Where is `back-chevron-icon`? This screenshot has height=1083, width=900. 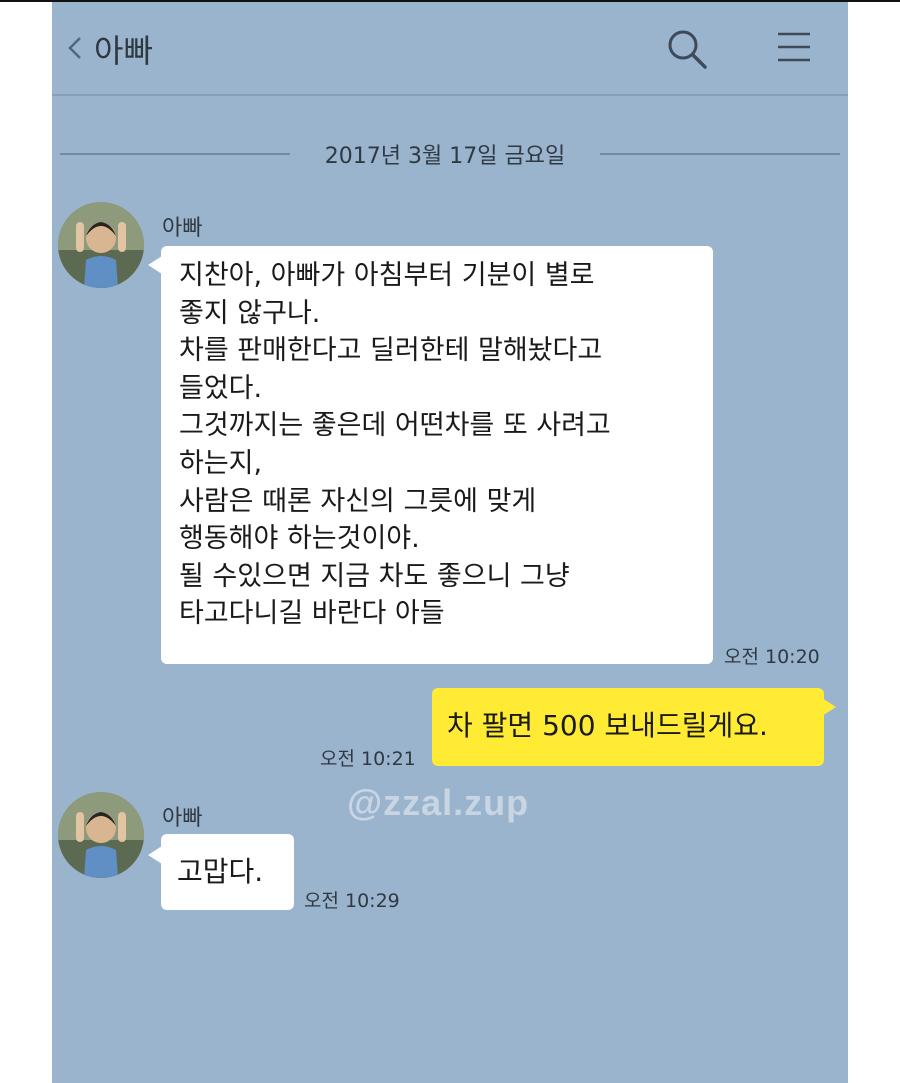
back-chevron-icon is located at coordinates (75, 48).